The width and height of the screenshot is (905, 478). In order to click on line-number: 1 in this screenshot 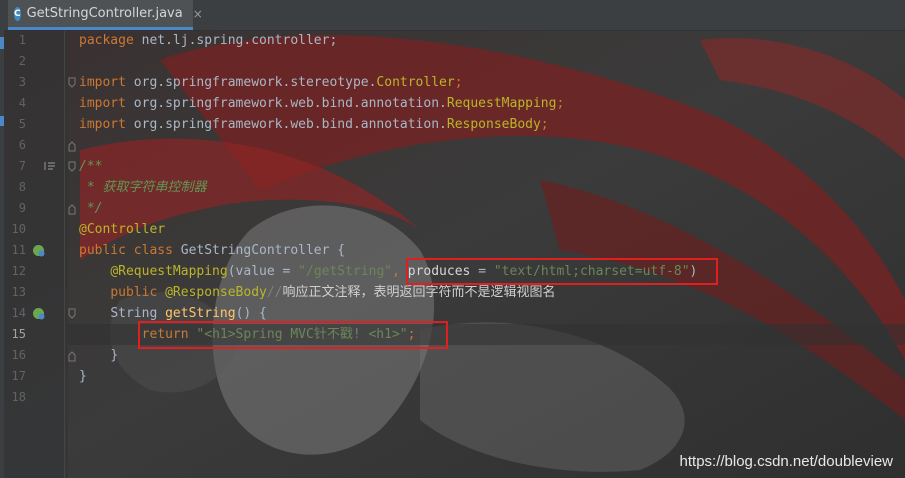, I will do `click(22, 40)`.